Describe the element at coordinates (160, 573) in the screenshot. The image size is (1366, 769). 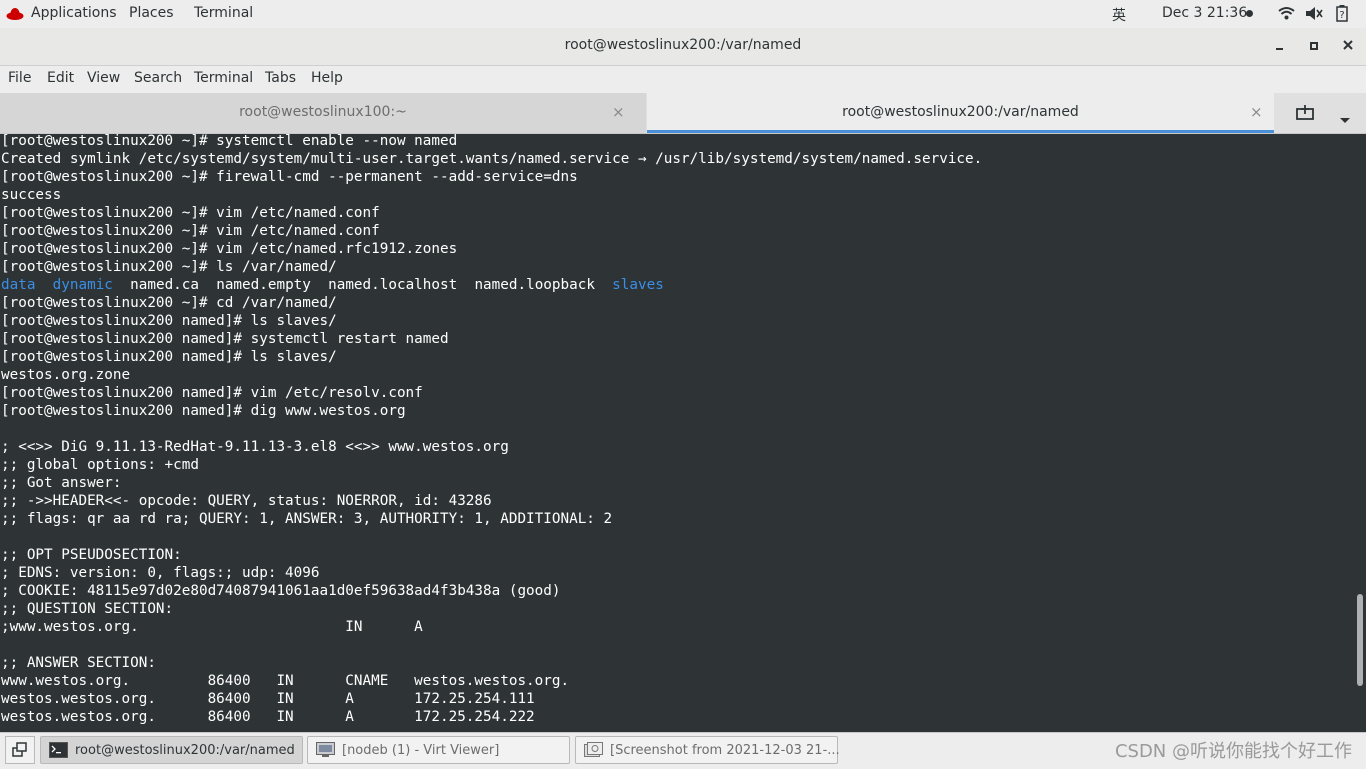
I see `terminal-line: ; EDNS: version: 0, flags:; udp: 4096` at that location.